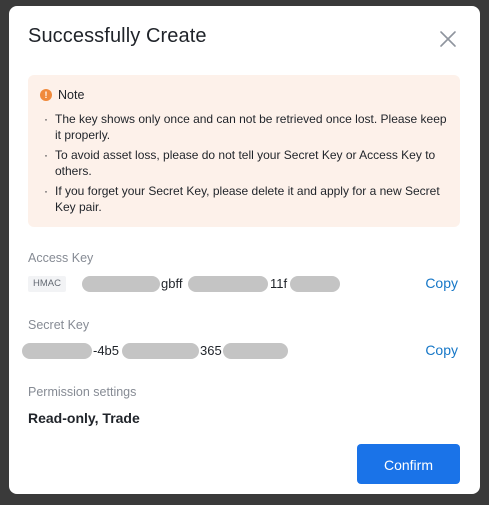 The image size is (489, 505). I want to click on hmac-tag: HMAC, so click(47, 284).